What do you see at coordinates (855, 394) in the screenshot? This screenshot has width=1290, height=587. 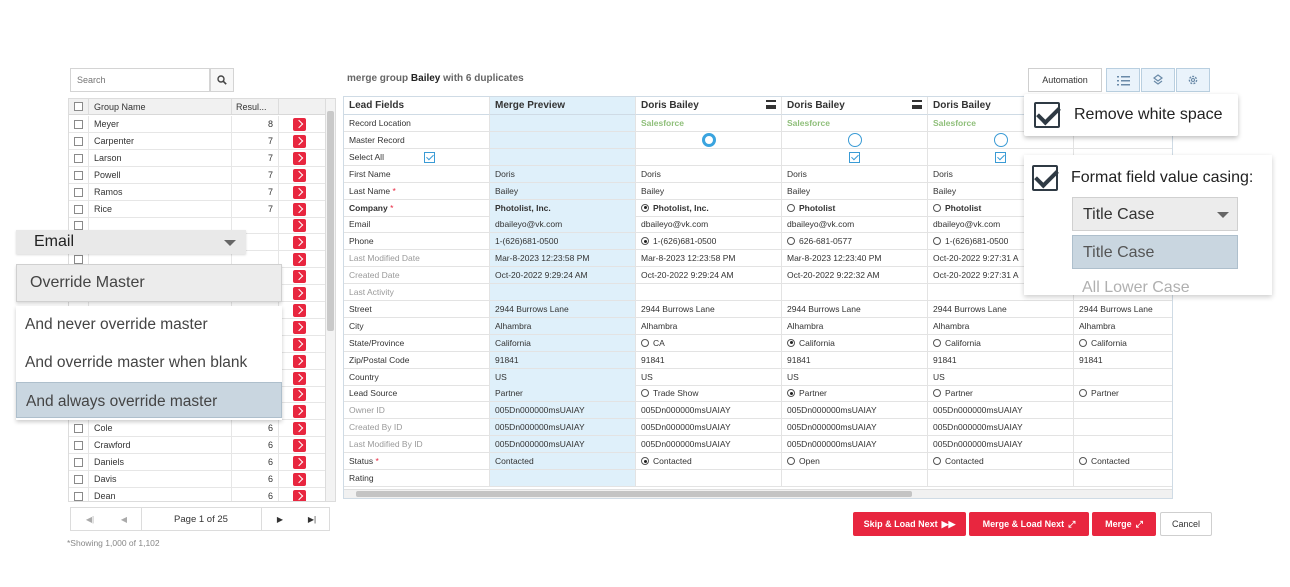 I see `record-value-cell: Partner` at bounding box center [855, 394].